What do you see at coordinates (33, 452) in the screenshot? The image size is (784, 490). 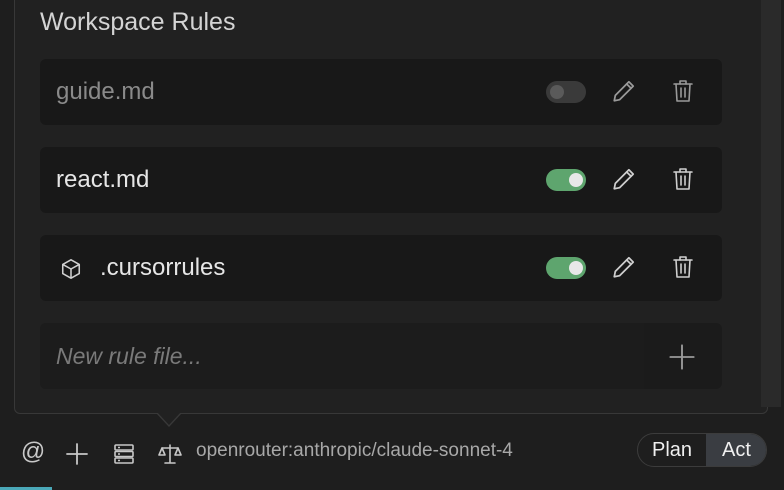 I see `at-icon: @` at bounding box center [33, 452].